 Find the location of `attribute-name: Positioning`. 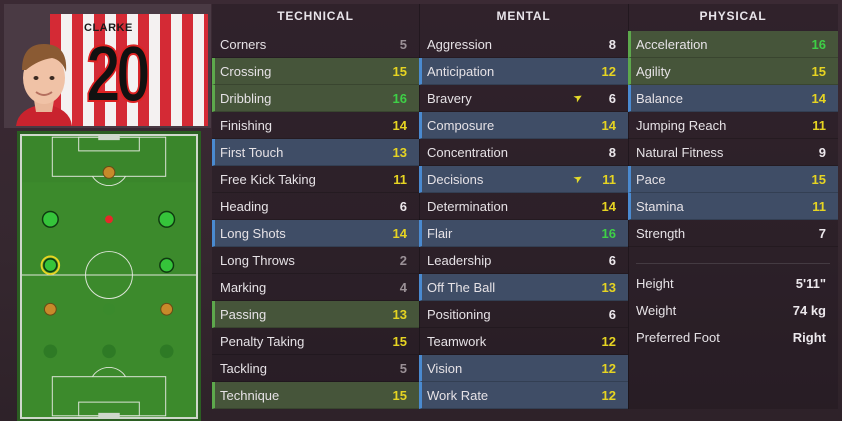

attribute-name: Positioning is located at coordinates (459, 314).